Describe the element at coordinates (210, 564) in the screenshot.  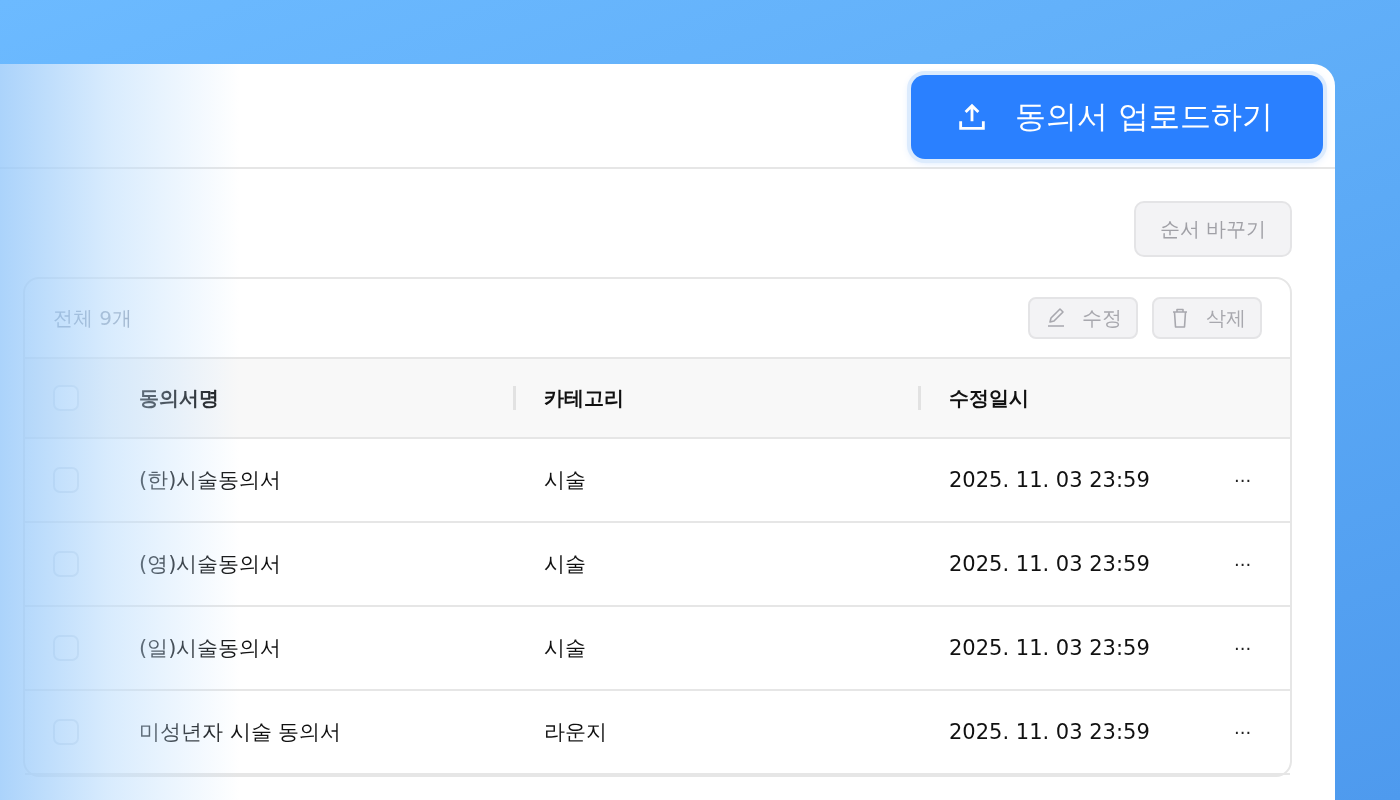
I see `table-cell-text: (영)시술동의서` at that location.